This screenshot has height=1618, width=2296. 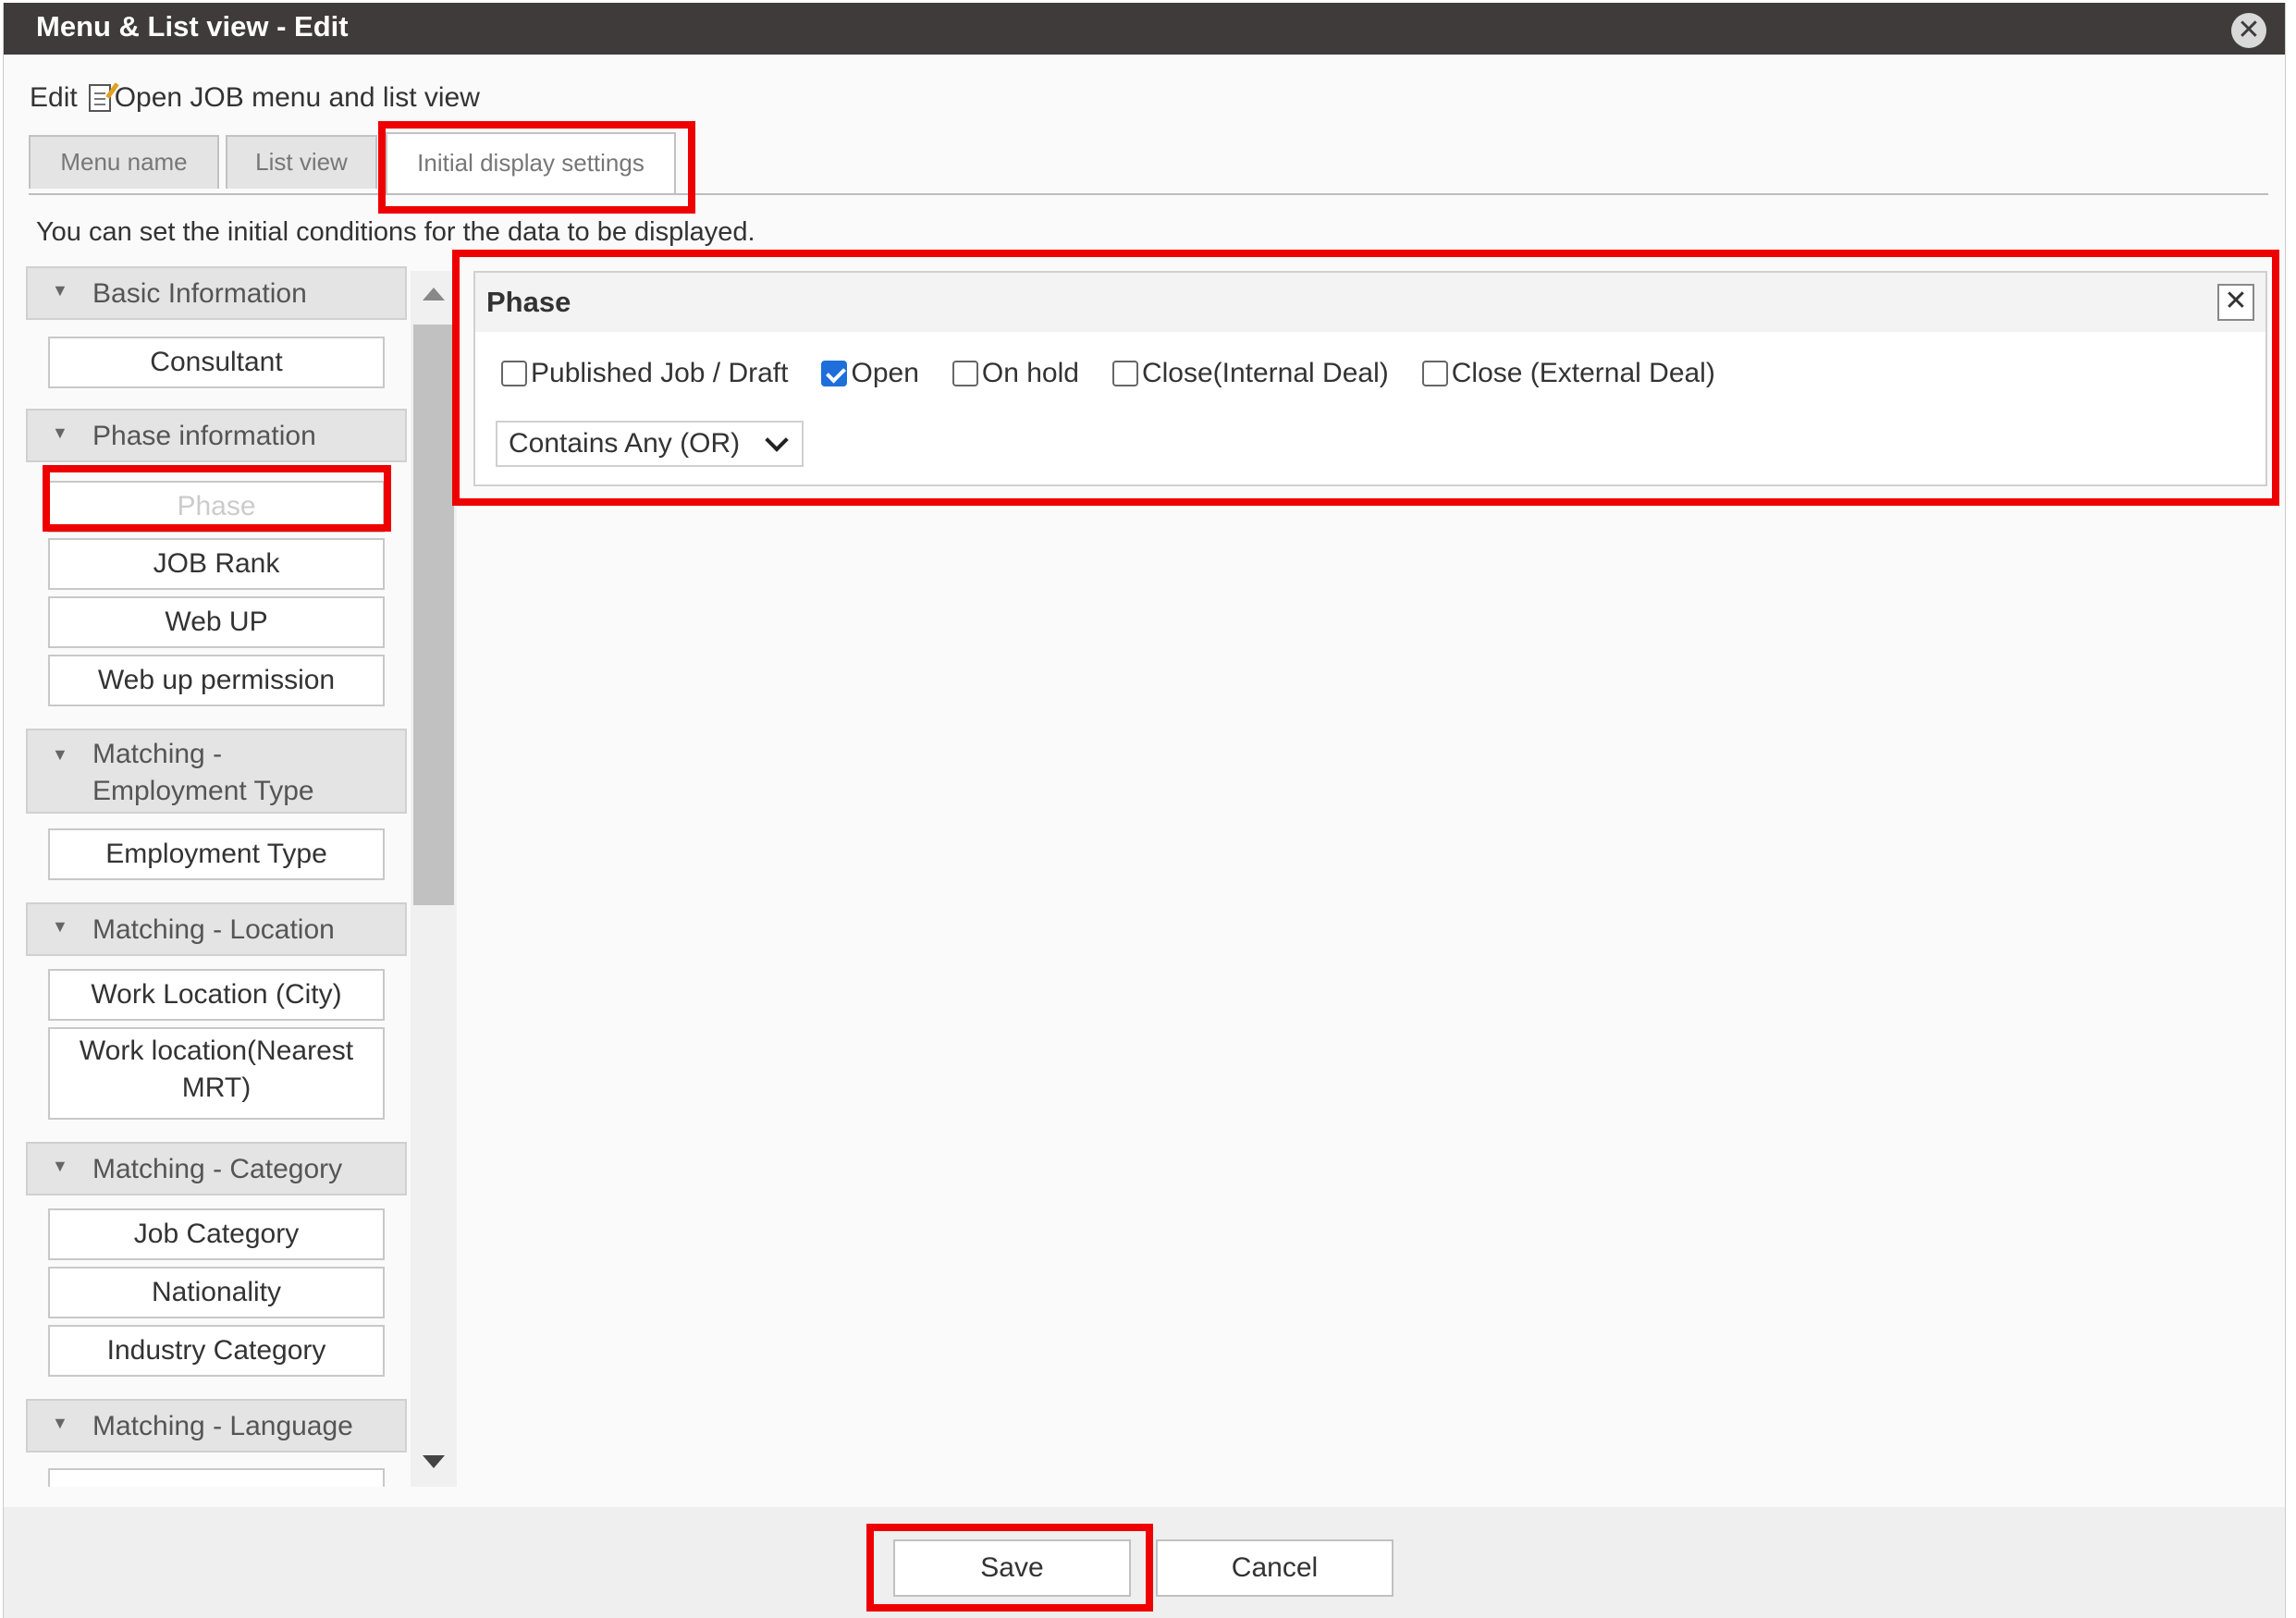 What do you see at coordinates (216, 1074) in the screenshot?
I see `field-work-location-nearest-mrt: Work location(Nearest MRT)` at bounding box center [216, 1074].